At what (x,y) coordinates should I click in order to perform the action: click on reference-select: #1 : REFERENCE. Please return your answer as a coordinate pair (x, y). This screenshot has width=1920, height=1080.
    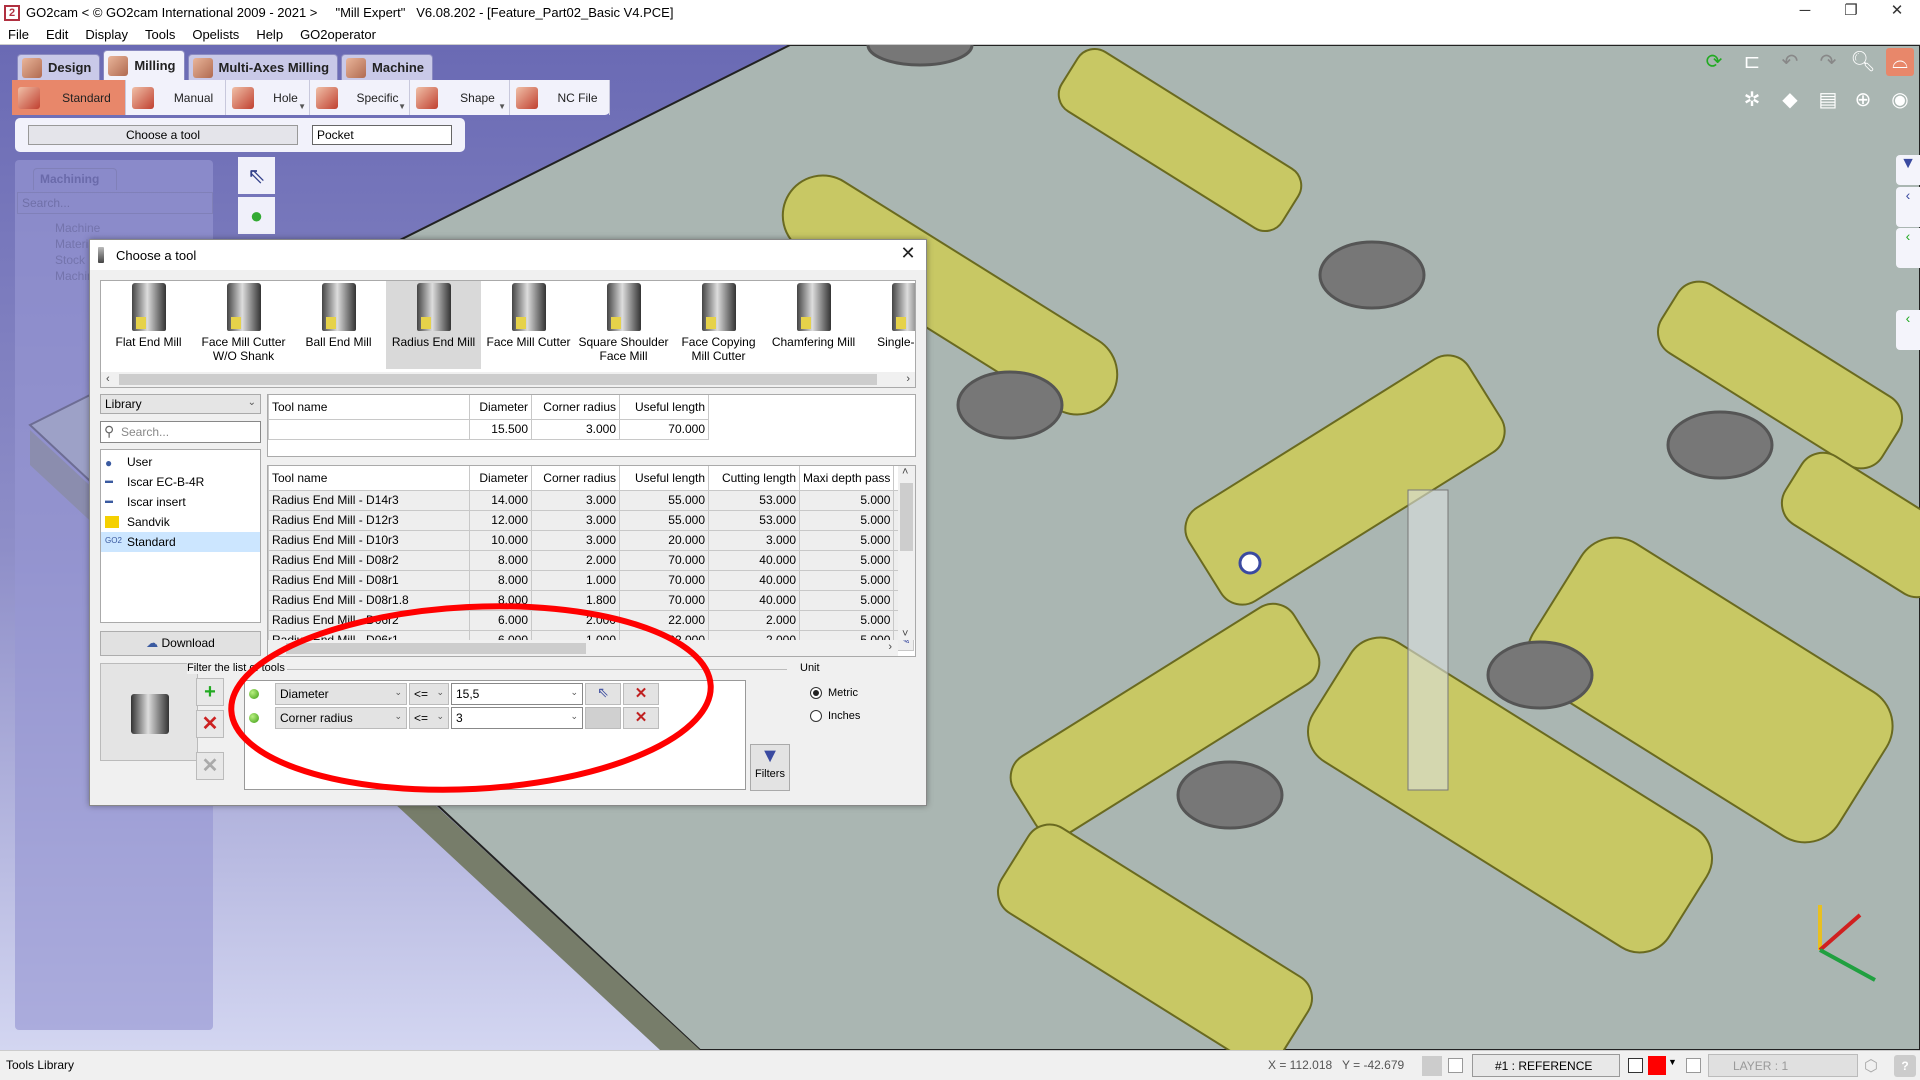
    Looking at the image, I should click on (1546, 1065).